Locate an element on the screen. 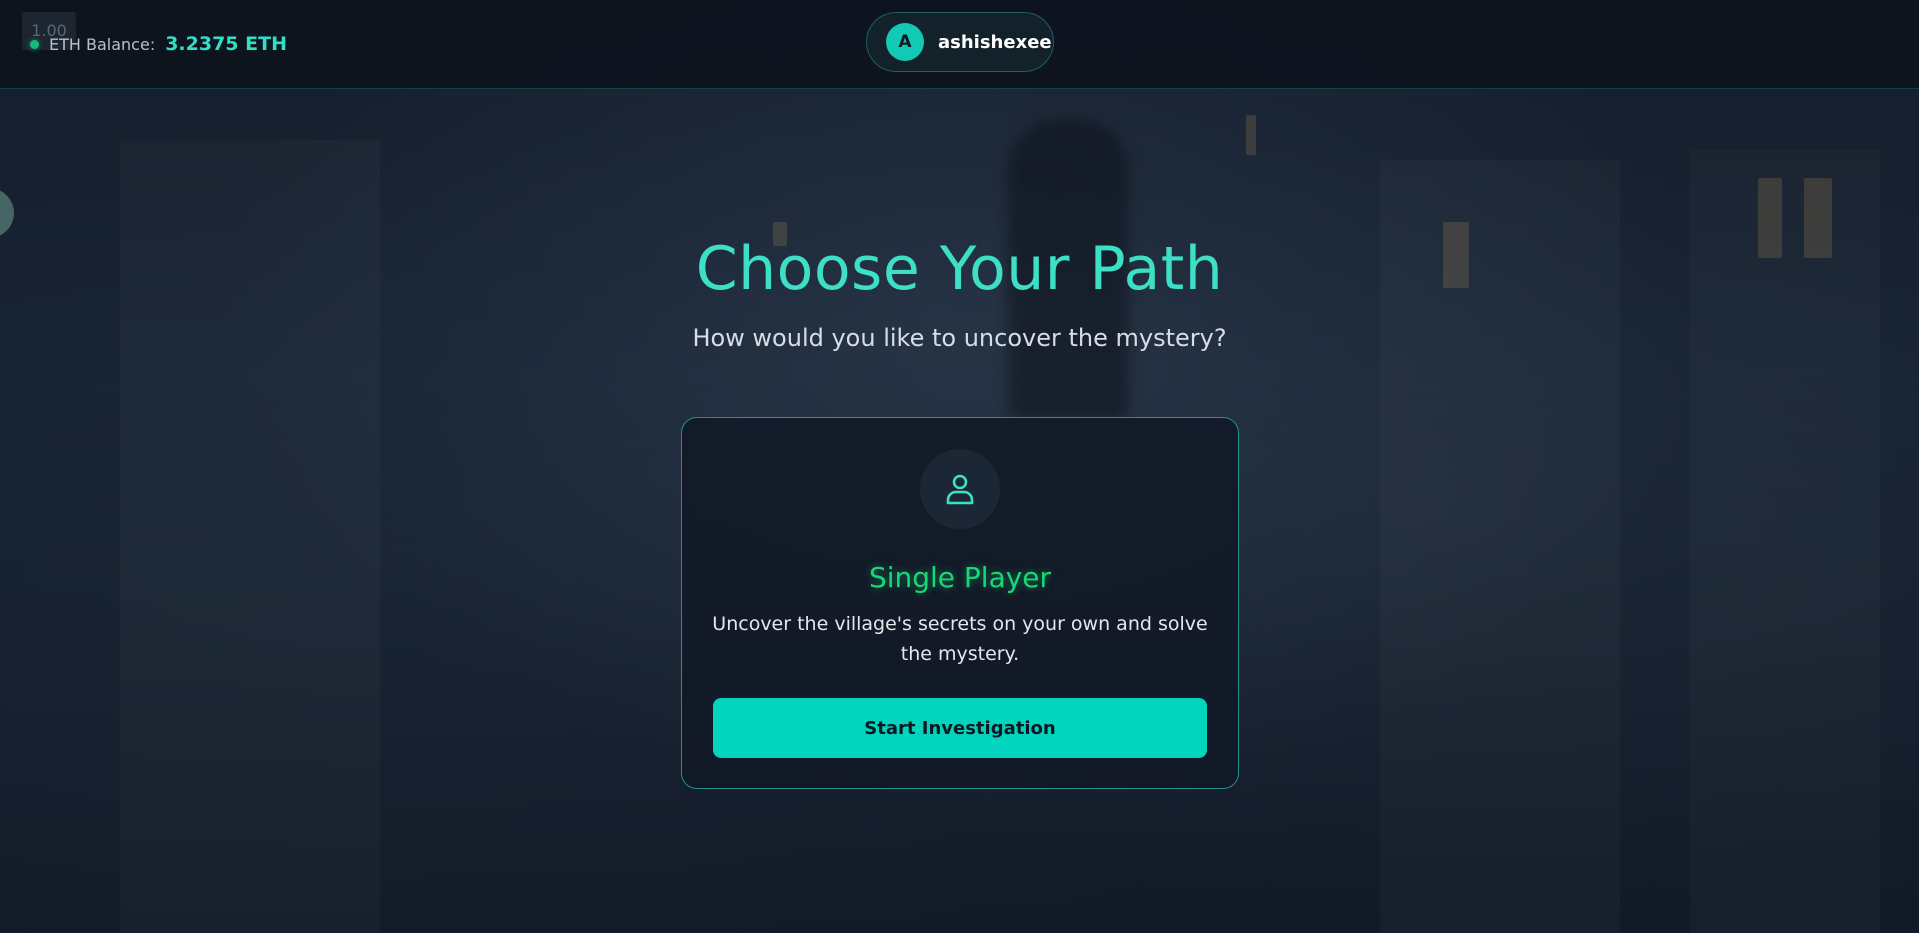 This screenshot has height=933, width=1919. page-title: Choose Your Path is located at coordinates (959, 269).